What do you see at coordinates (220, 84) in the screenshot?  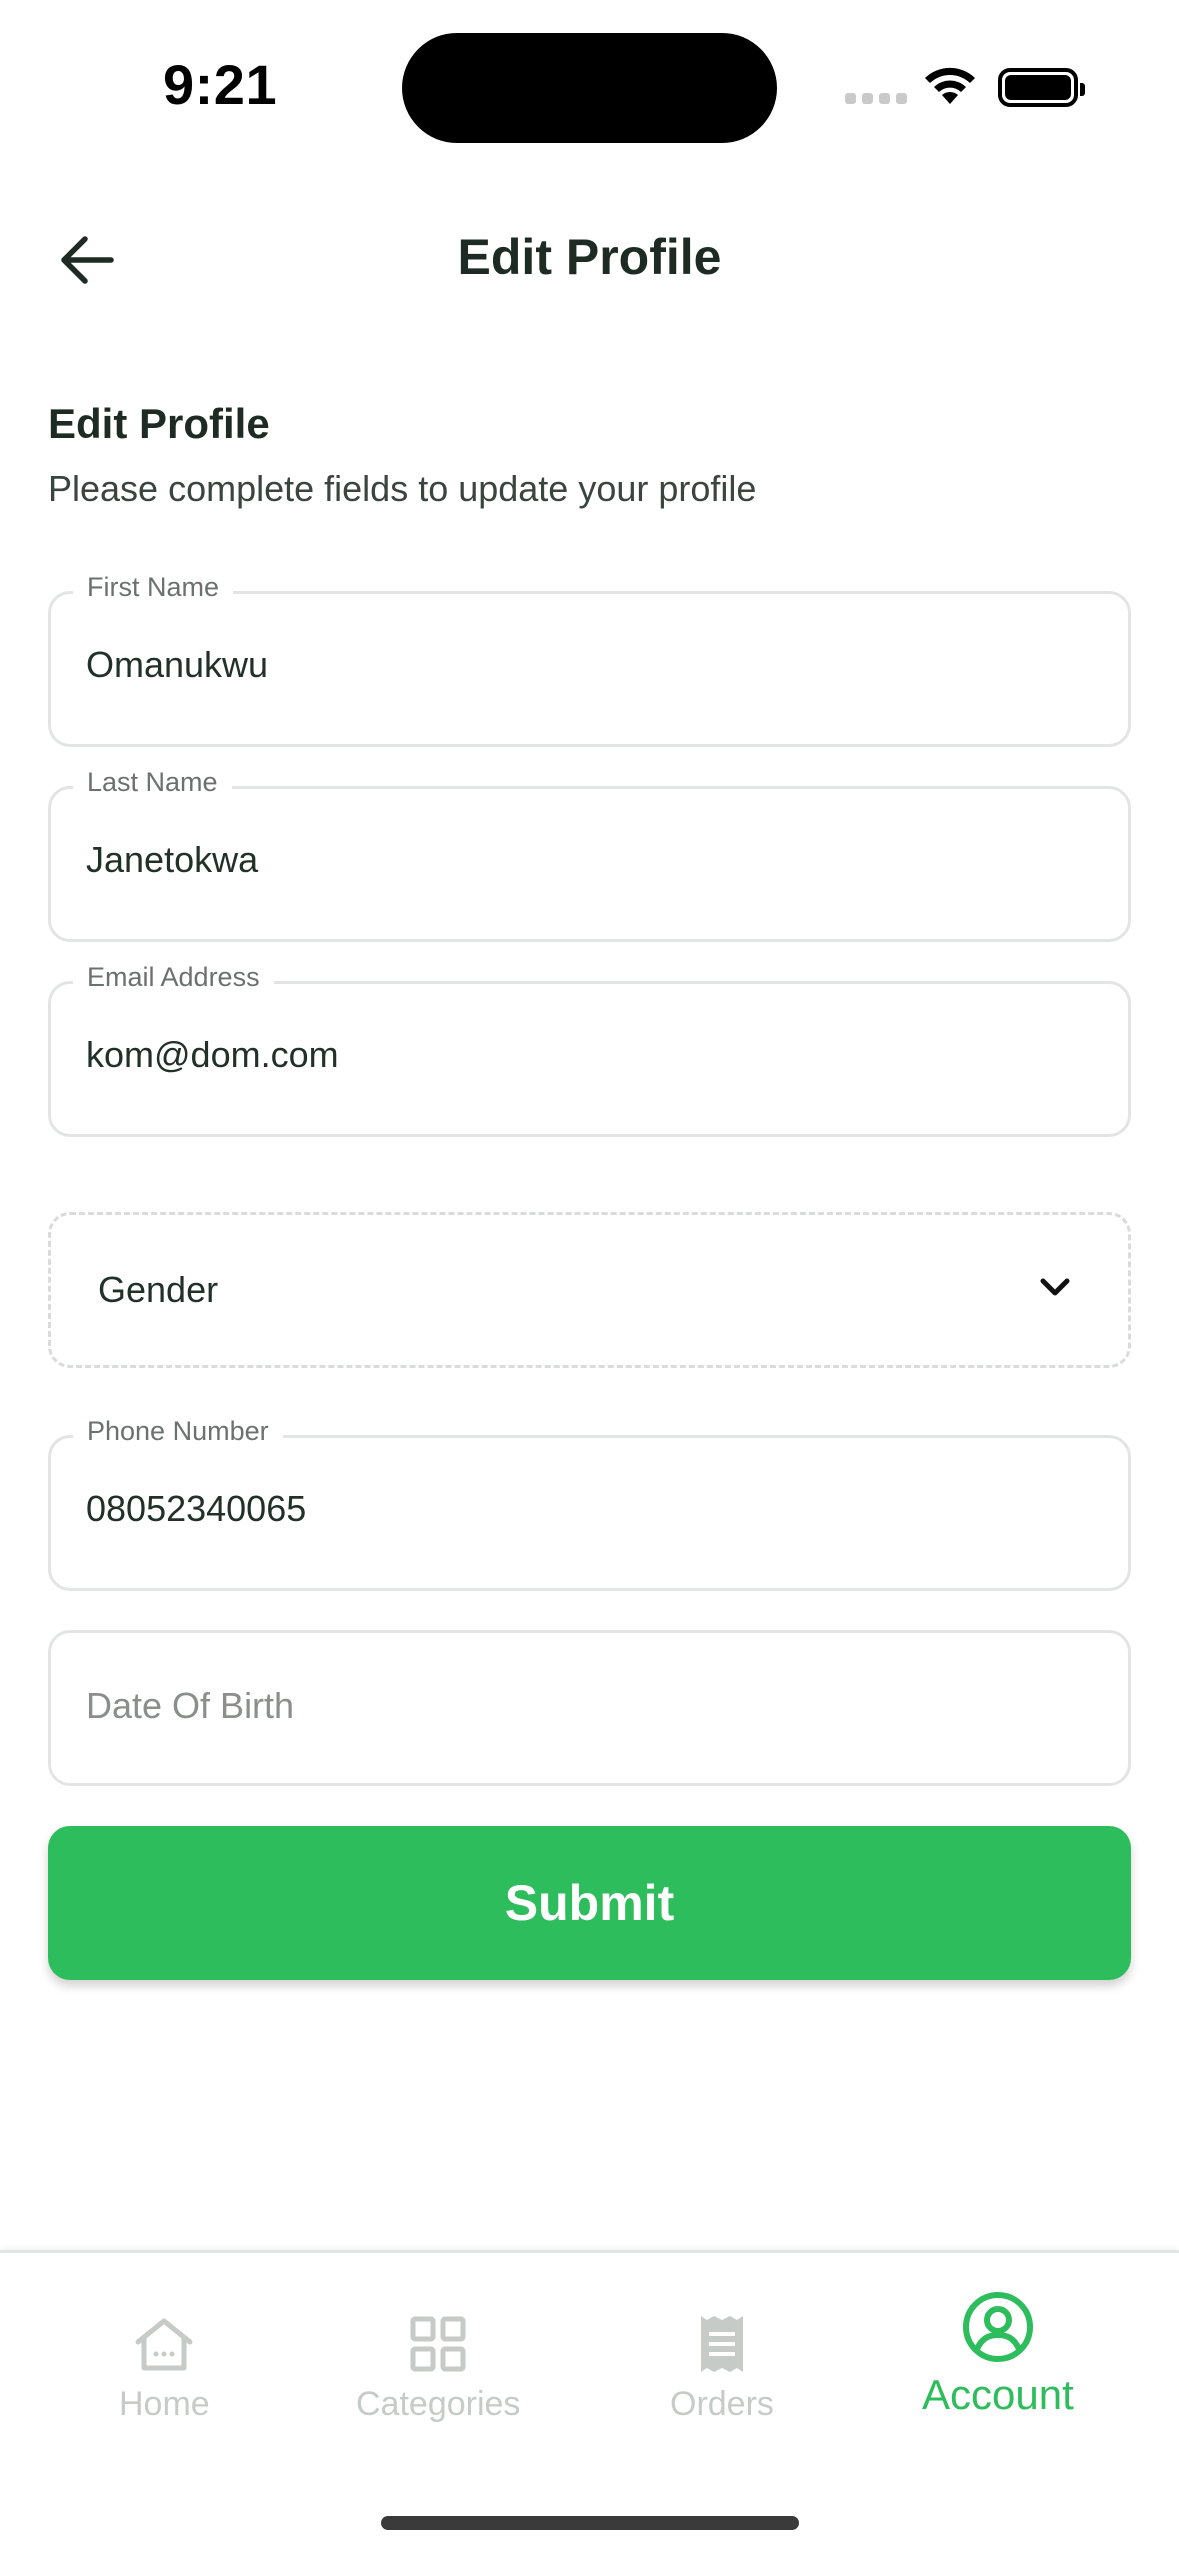 I see `status-time: 9:21` at bounding box center [220, 84].